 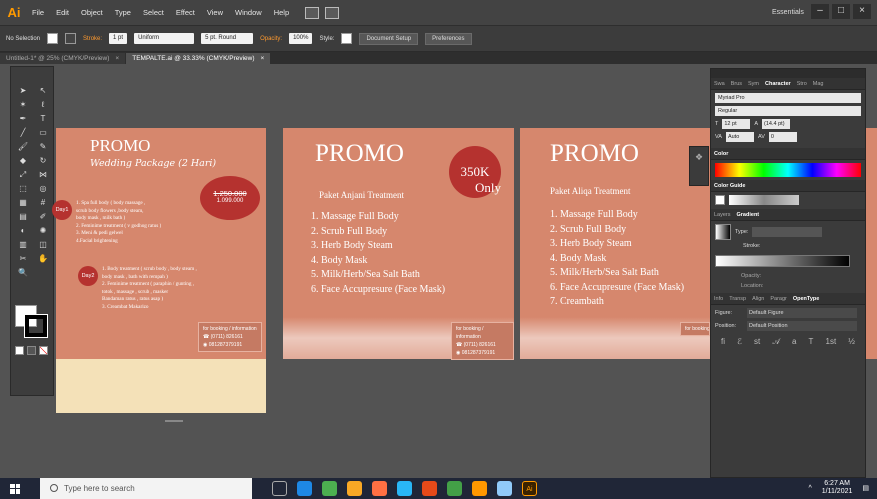 I want to click on tab-align: Align, so click(x=758, y=299).